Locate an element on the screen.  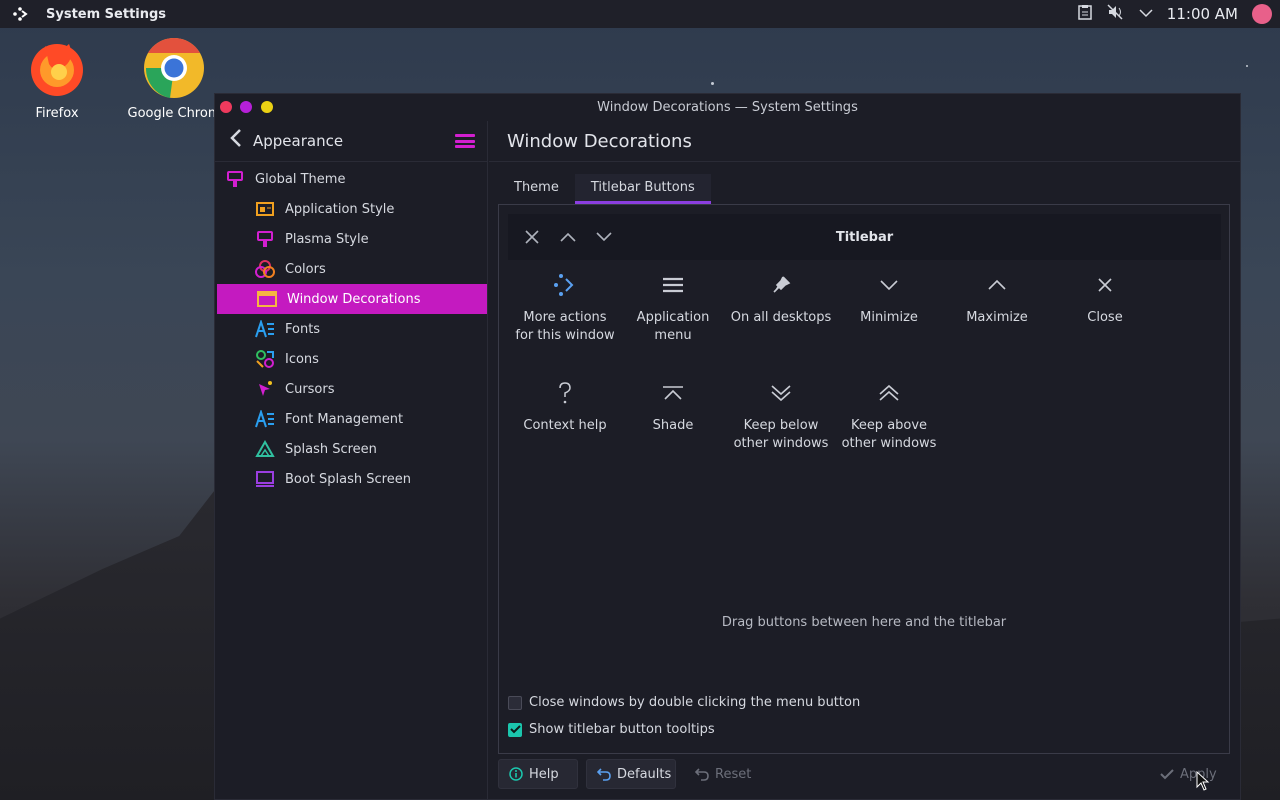
back-arrow-icon is located at coordinates (239, 141).